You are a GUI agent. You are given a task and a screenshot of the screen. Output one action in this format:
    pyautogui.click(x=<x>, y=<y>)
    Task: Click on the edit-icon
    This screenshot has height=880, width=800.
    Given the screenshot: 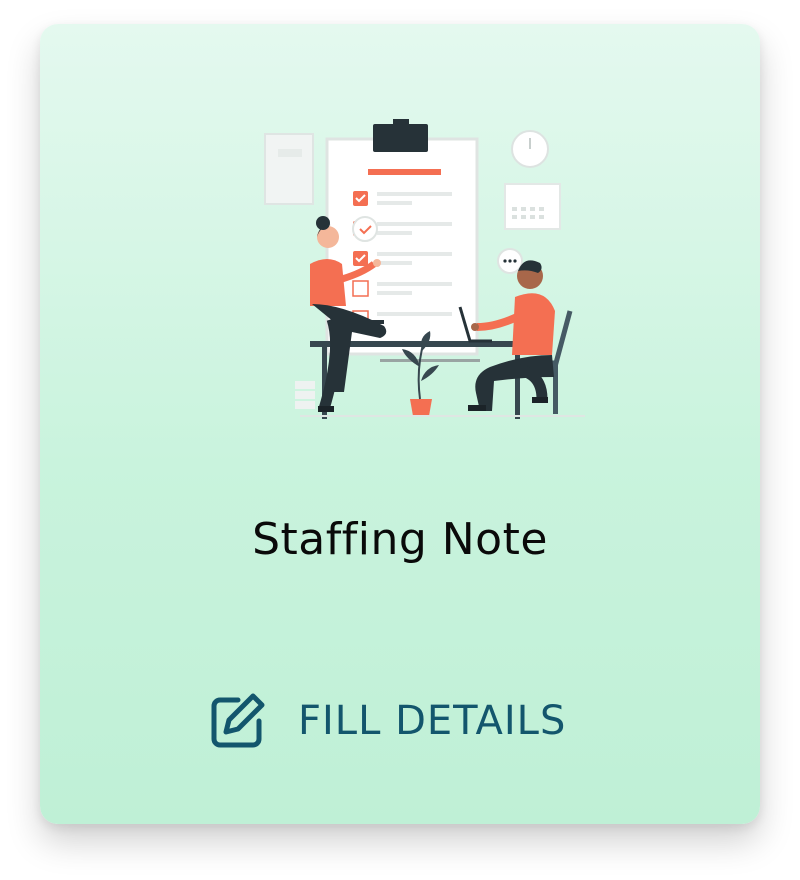 What is the action you would take?
    pyautogui.click(x=238, y=720)
    